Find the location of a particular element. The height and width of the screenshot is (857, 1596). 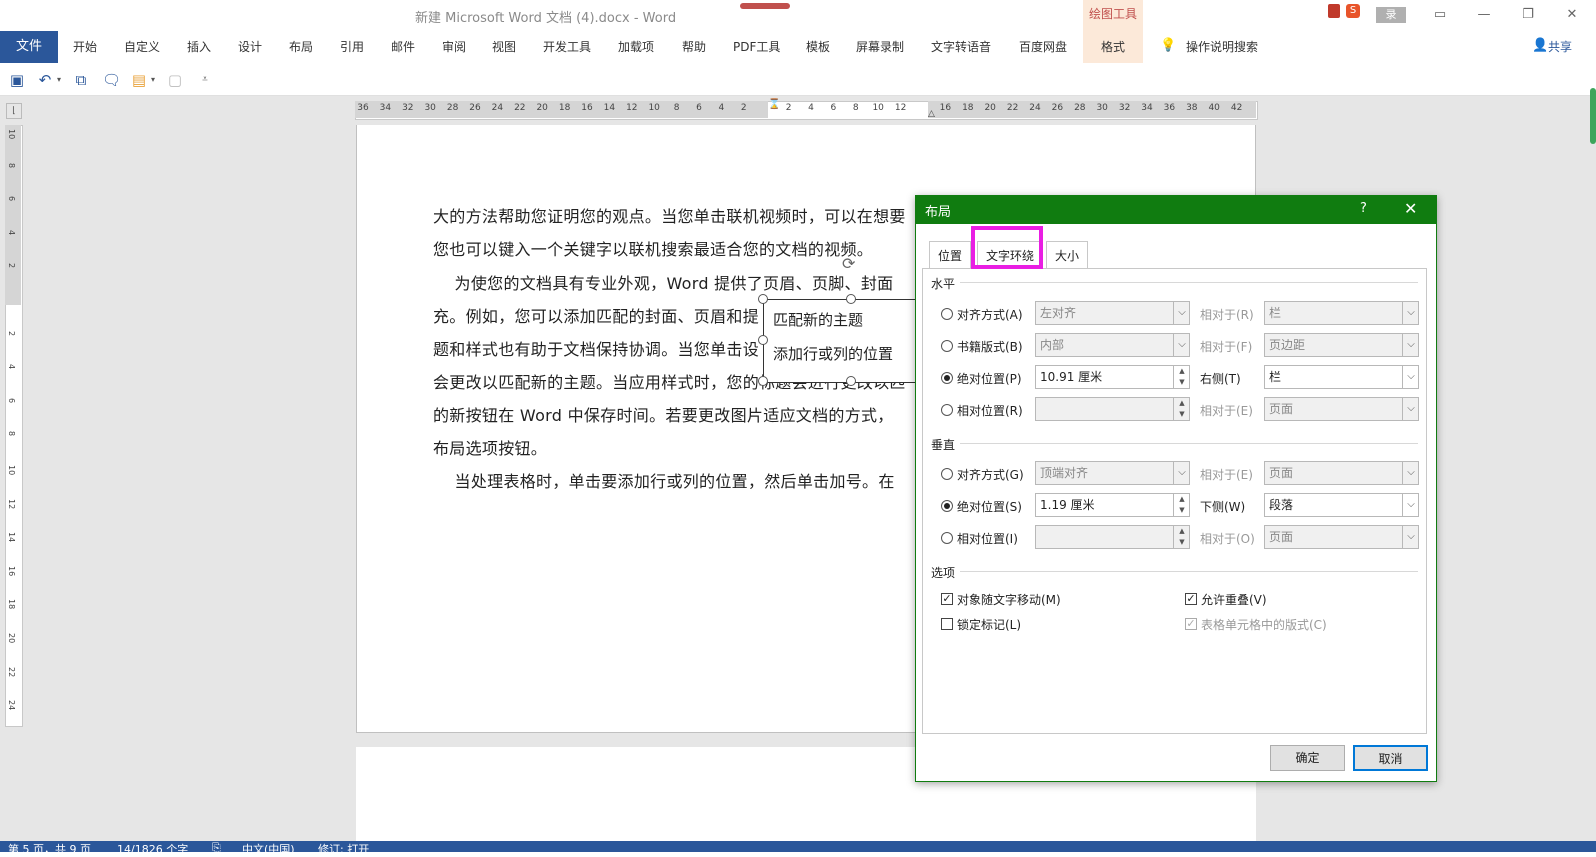

cancel-button: 取消 is located at coordinates (1390, 758).